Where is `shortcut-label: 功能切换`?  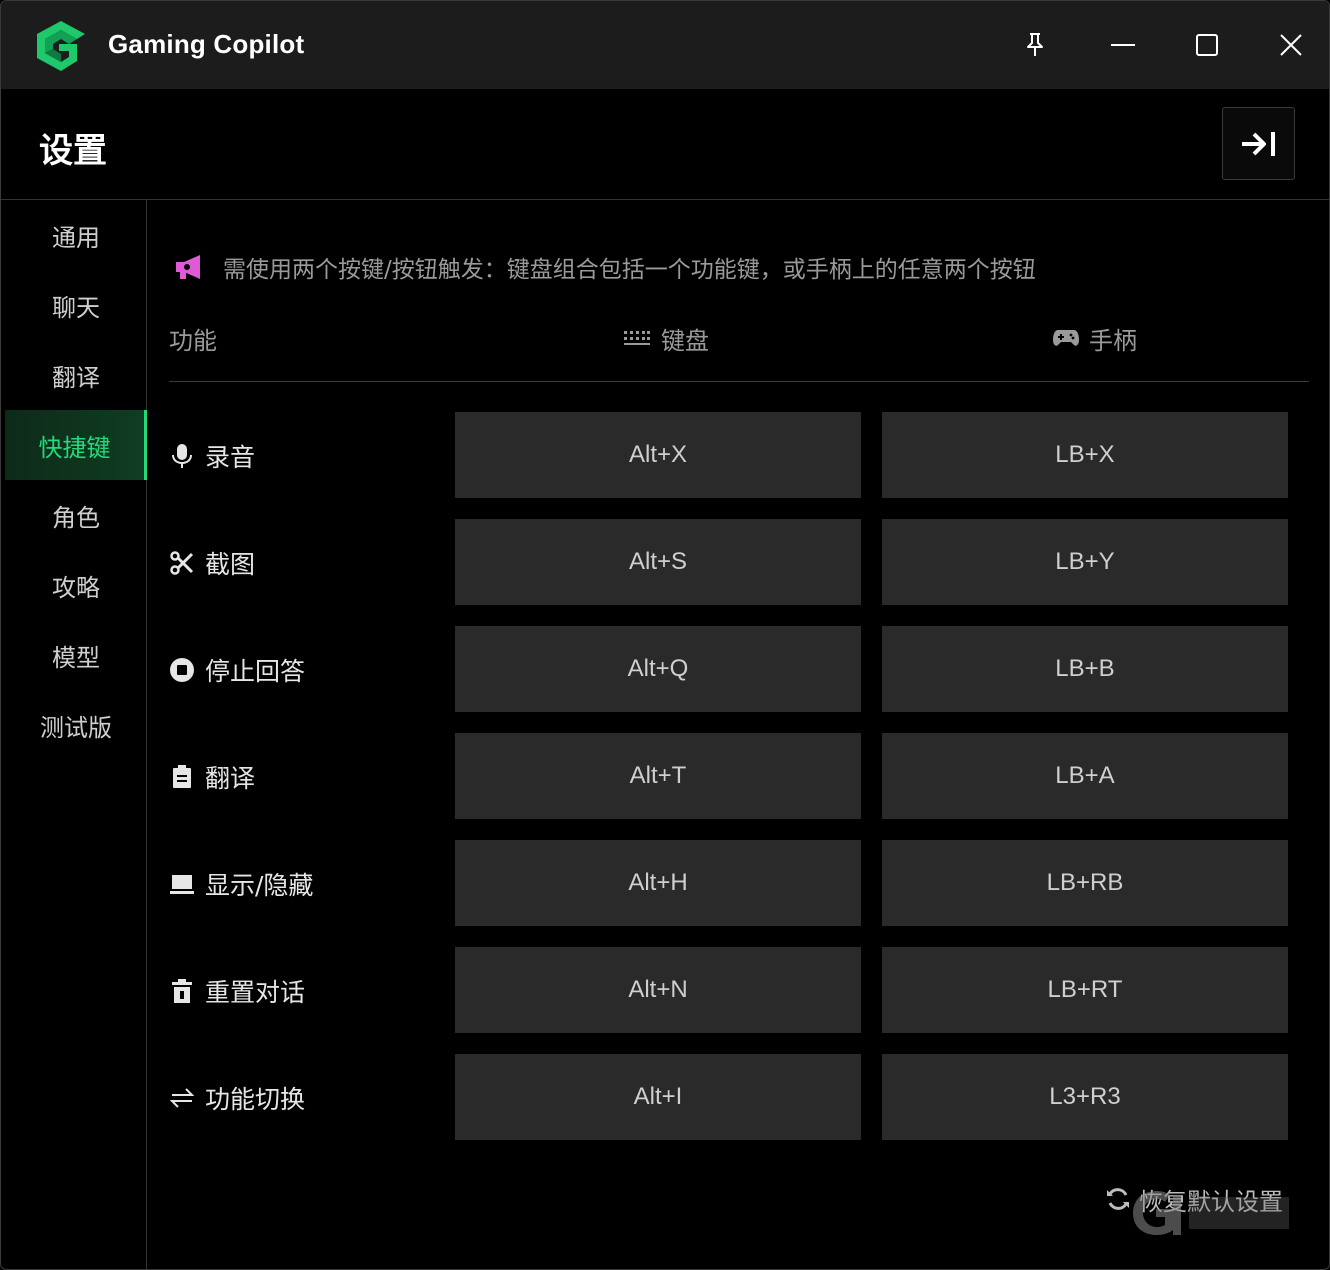 shortcut-label: 功能切换 is located at coordinates (255, 1099).